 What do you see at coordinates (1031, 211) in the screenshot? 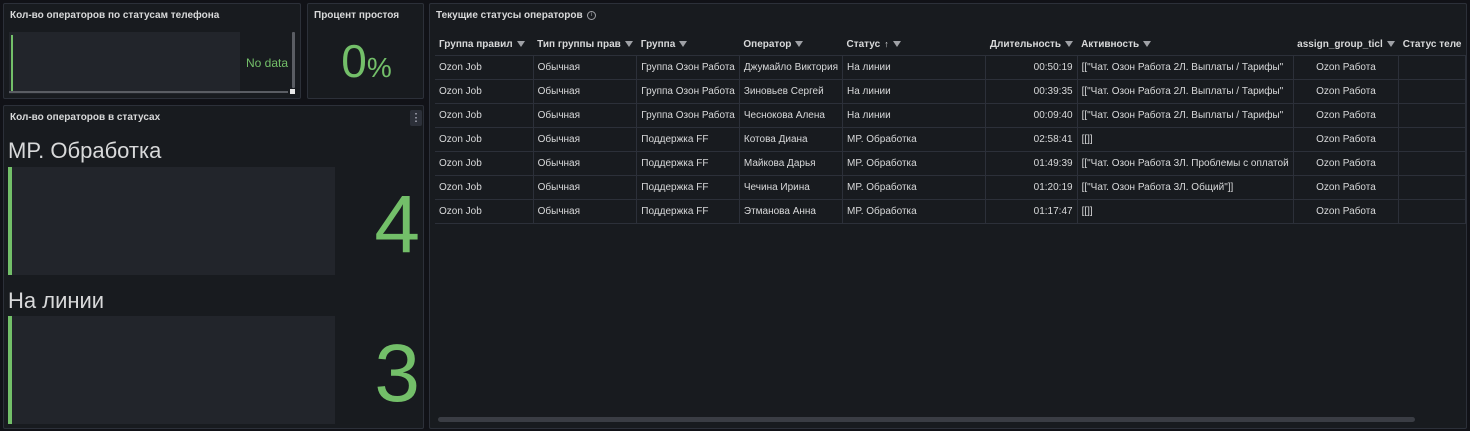
I see `cell: 01:17:47` at bounding box center [1031, 211].